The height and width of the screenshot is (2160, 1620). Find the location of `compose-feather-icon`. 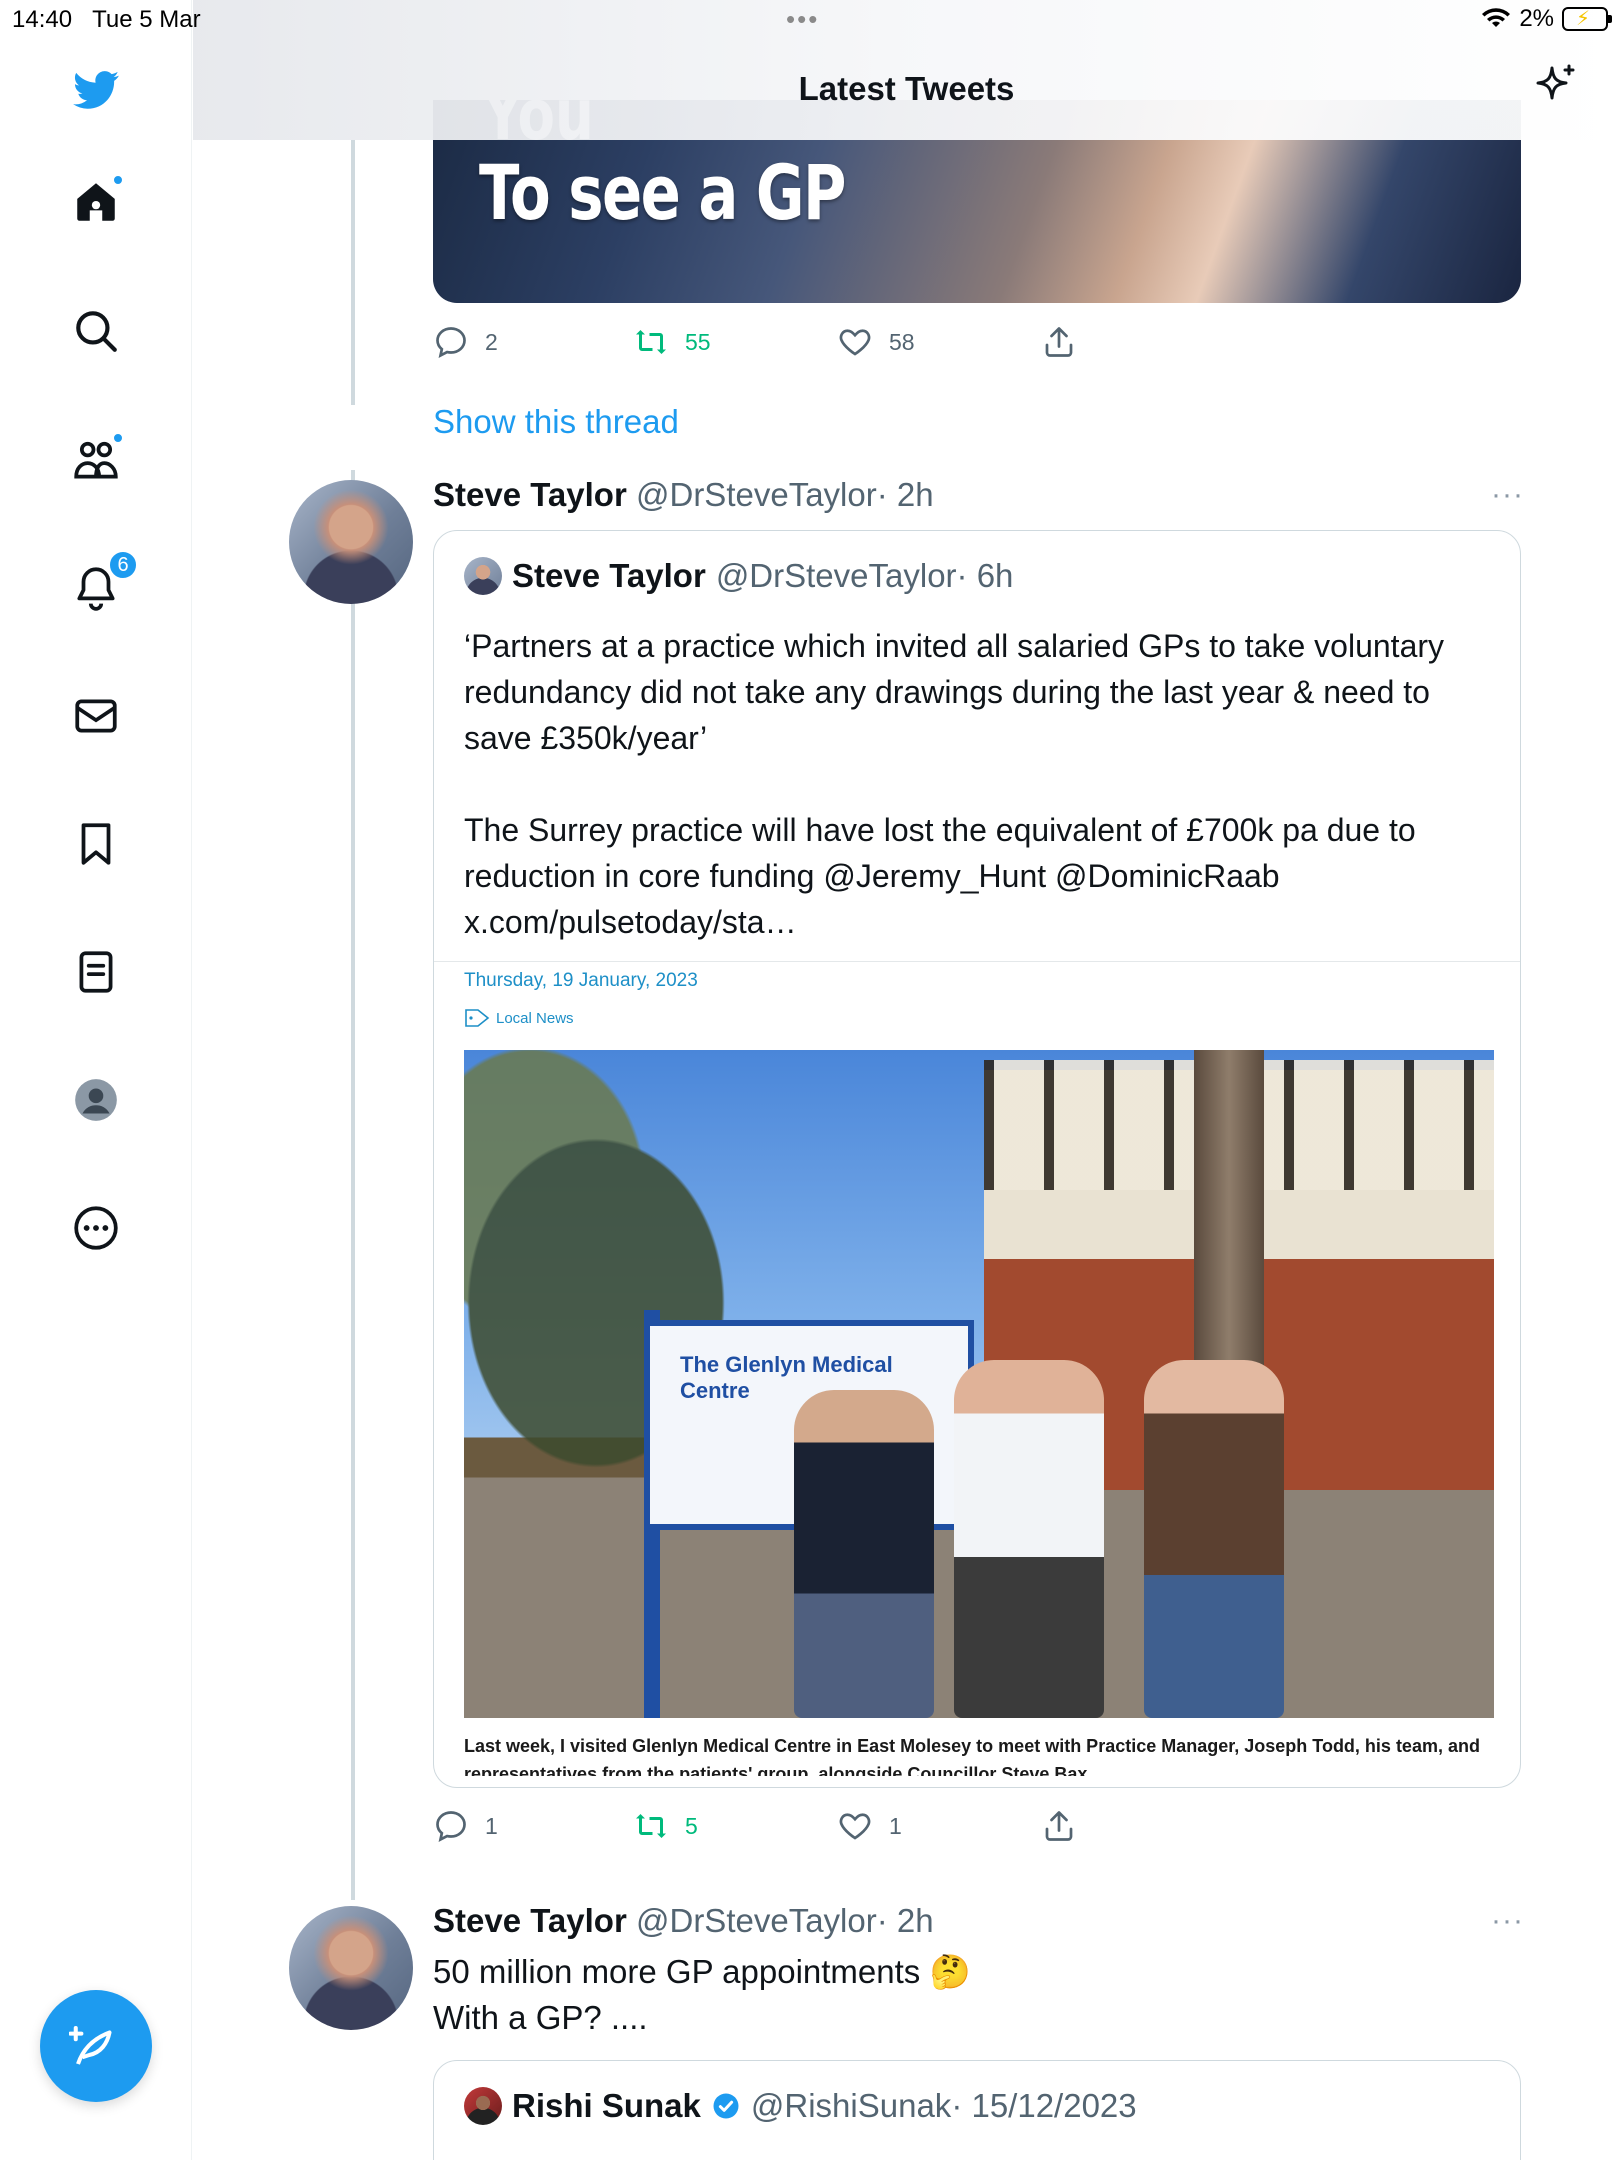

compose-feather-icon is located at coordinates (90, 2045).